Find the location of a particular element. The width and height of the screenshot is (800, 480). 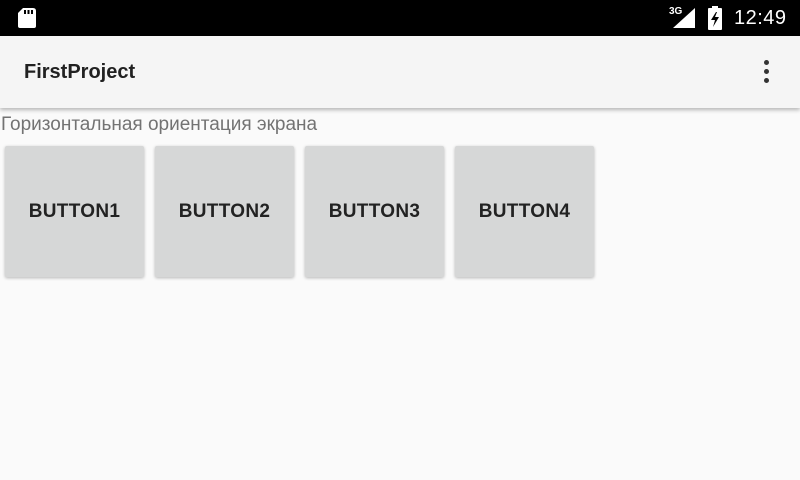

orientation-text: Горизонтальная ориентация экрана is located at coordinates (159, 124).